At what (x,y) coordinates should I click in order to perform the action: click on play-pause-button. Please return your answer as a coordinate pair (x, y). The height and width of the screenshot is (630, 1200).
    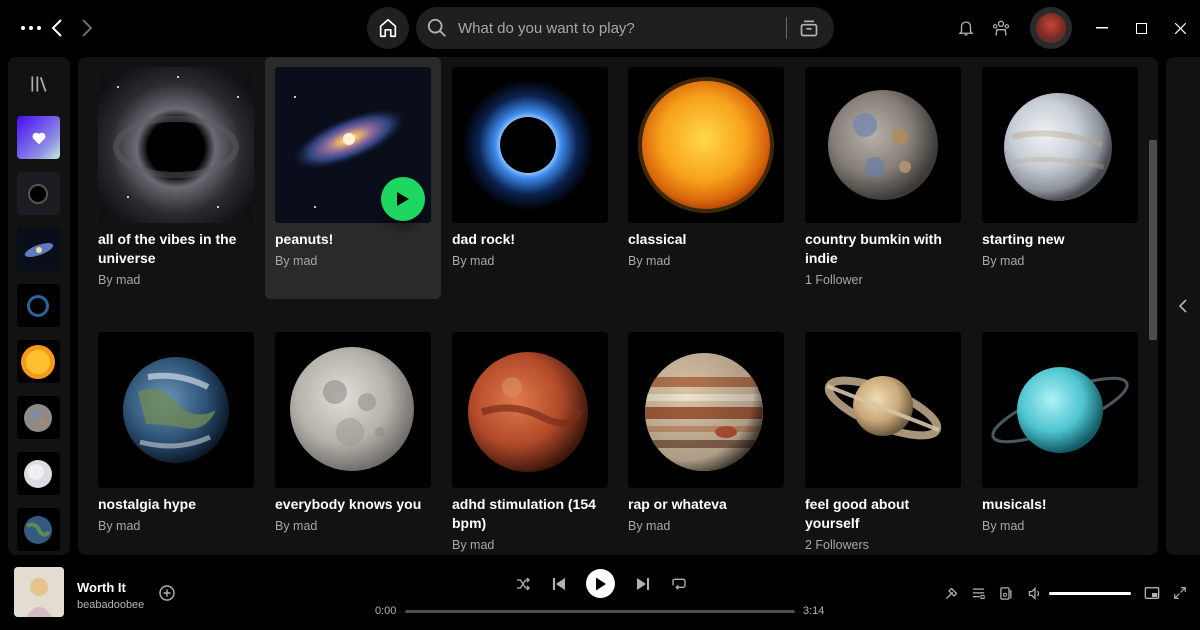
    Looking at the image, I should click on (600, 583).